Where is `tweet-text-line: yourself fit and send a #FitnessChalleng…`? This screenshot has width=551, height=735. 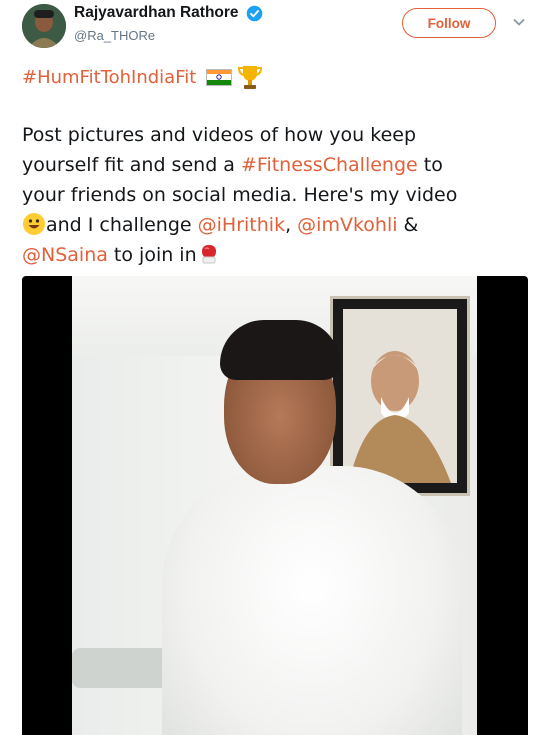
tweet-text-line: yourself fit and send a #FitnessChalleng… is located at coordinates (279, 165).